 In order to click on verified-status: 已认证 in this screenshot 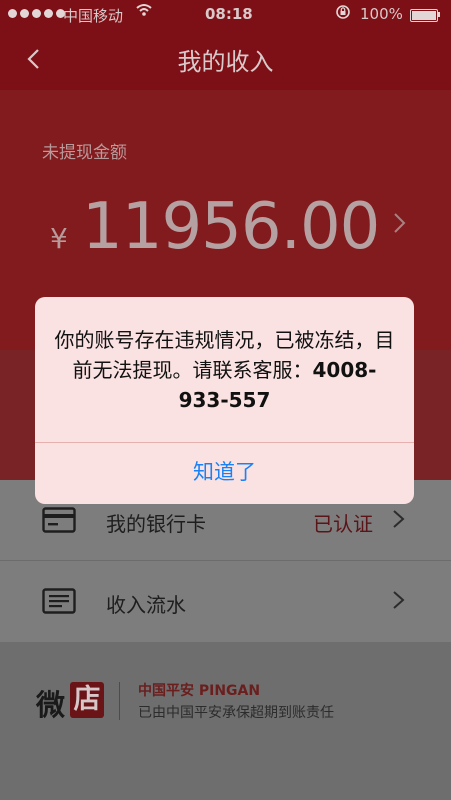, I will do `click(343, 524)`.